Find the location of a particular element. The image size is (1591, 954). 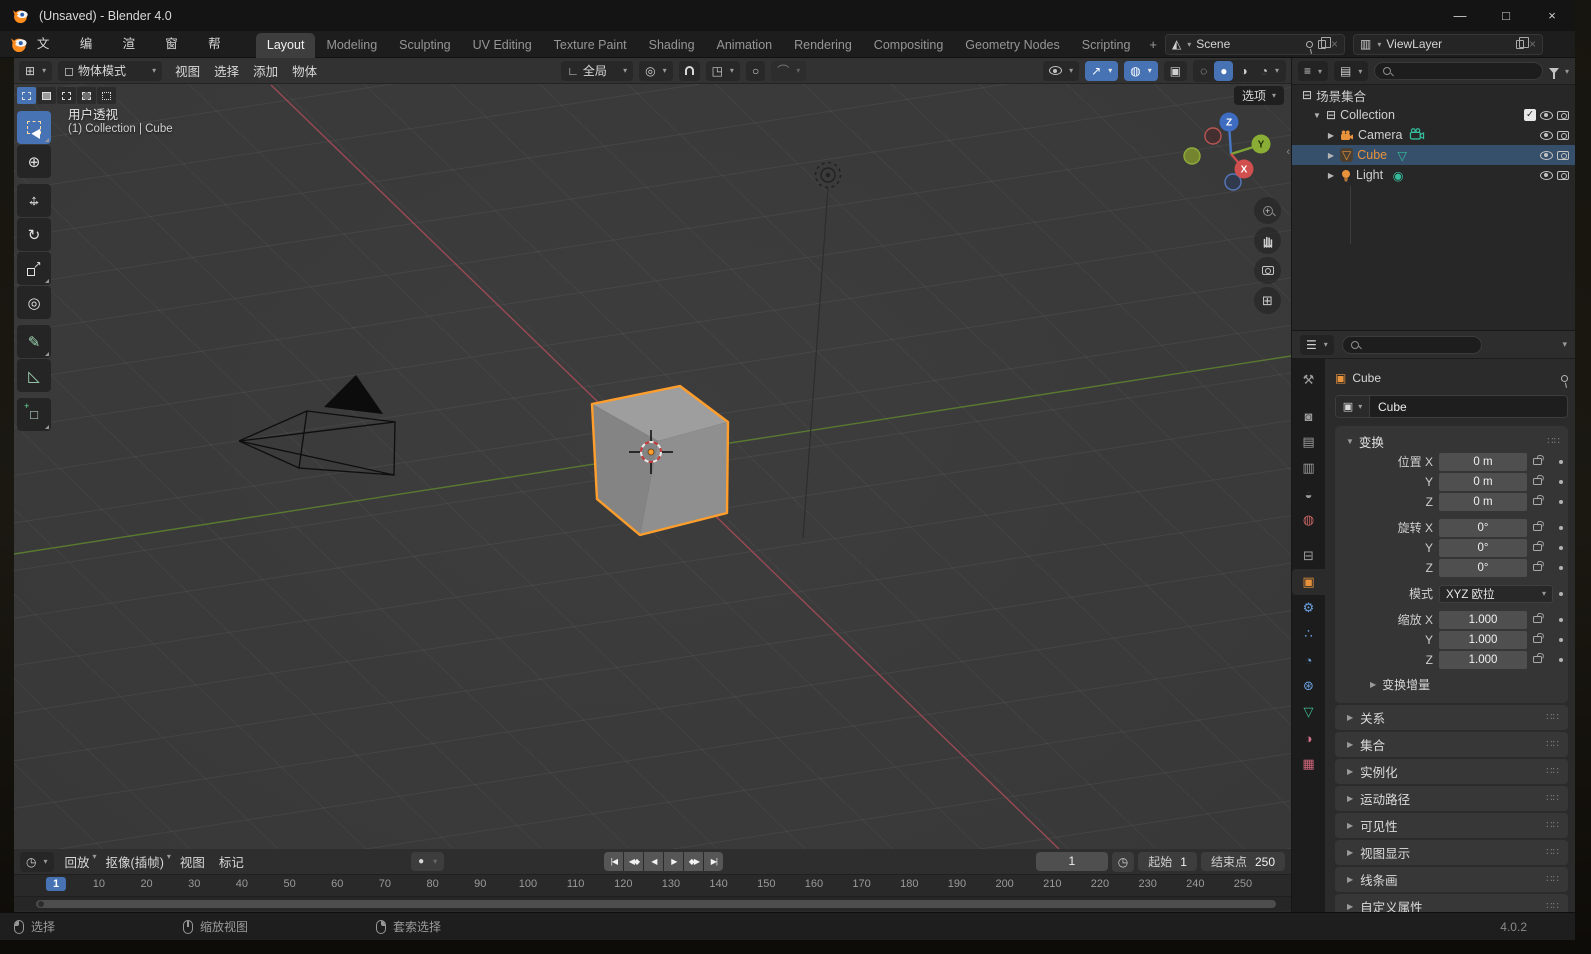

camera-view-button is located at coordinates (1267, 270).